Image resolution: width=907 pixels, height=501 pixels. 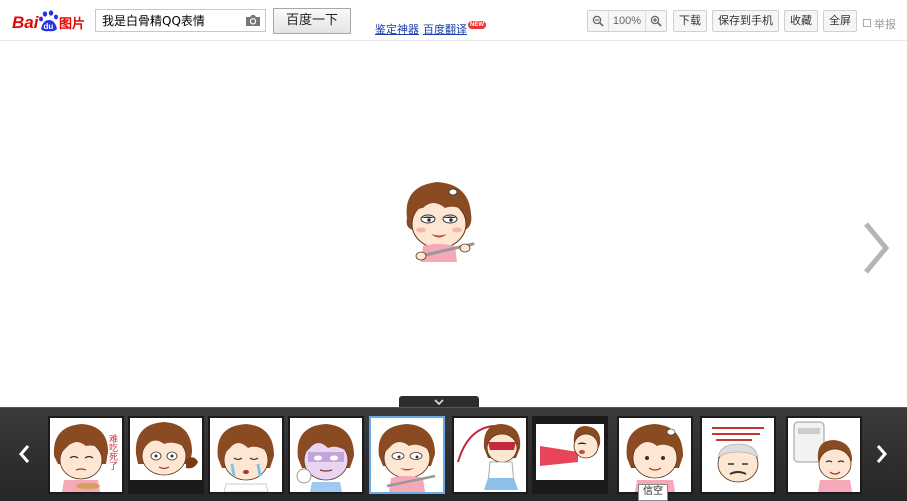 I want to click on thumbnail-caption: 难吃死了, so click(x=112, y=452).